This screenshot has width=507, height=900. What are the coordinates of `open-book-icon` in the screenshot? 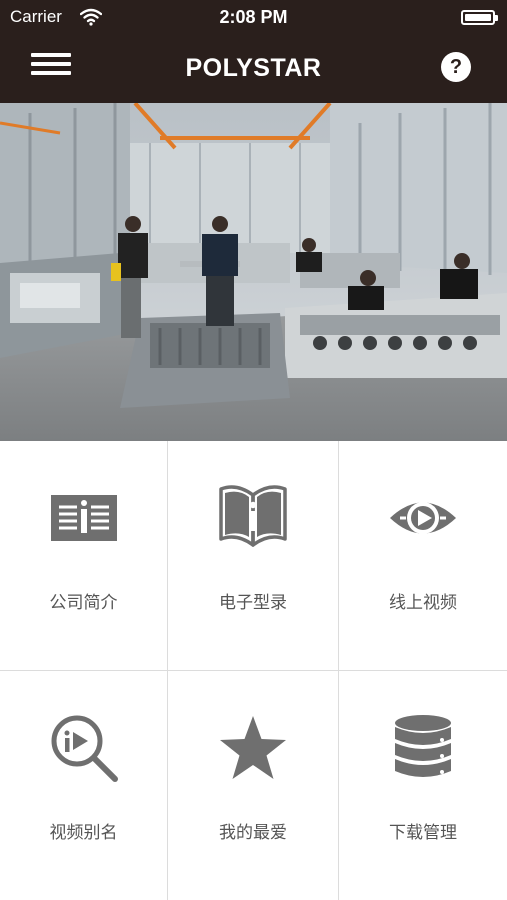 It's located at (253, 516).